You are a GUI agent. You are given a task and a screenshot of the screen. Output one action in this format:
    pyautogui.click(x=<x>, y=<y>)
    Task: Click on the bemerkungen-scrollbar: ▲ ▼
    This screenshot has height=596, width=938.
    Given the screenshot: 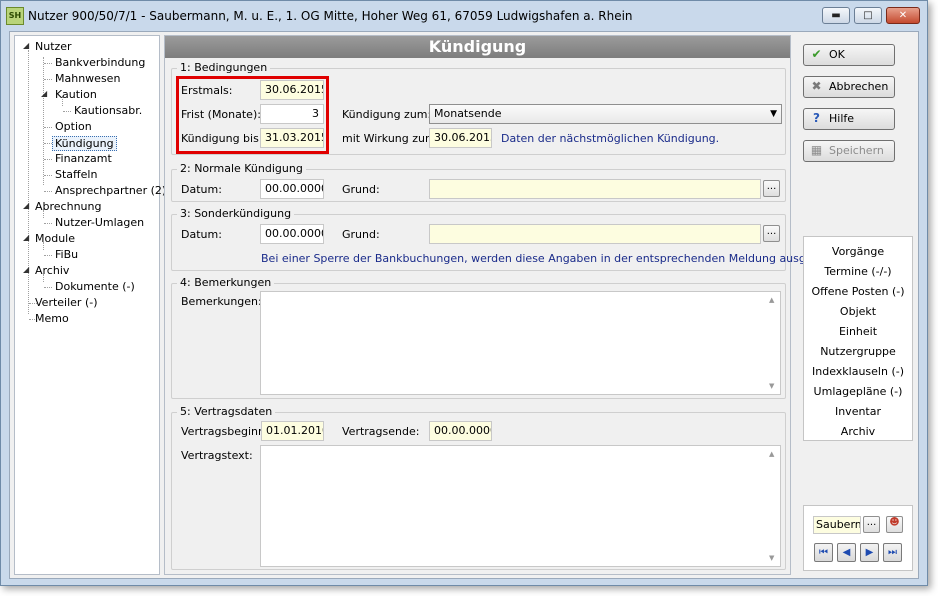 What is the action you would take?
    pyautogui.click(x=772, y=343)
    